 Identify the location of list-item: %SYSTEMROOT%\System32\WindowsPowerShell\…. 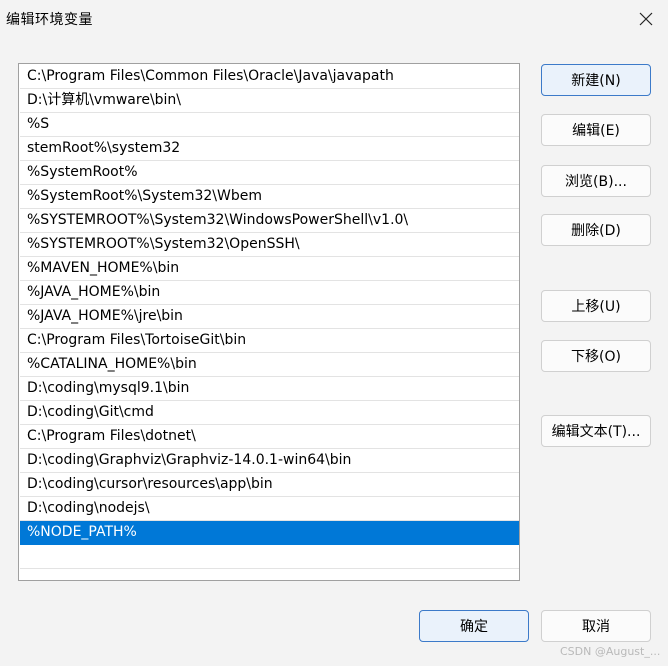
(269, 221).